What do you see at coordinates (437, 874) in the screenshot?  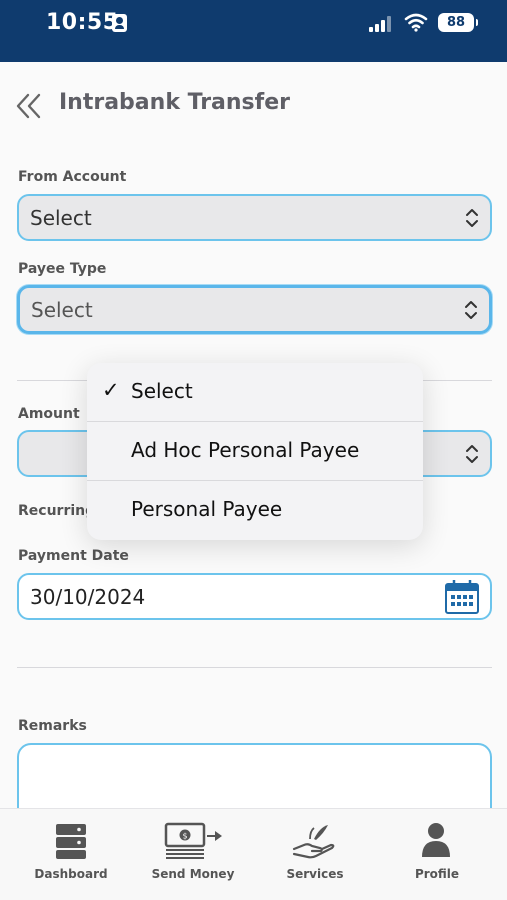 I see `tab-label: Profile` at bounding box center [437, 874].